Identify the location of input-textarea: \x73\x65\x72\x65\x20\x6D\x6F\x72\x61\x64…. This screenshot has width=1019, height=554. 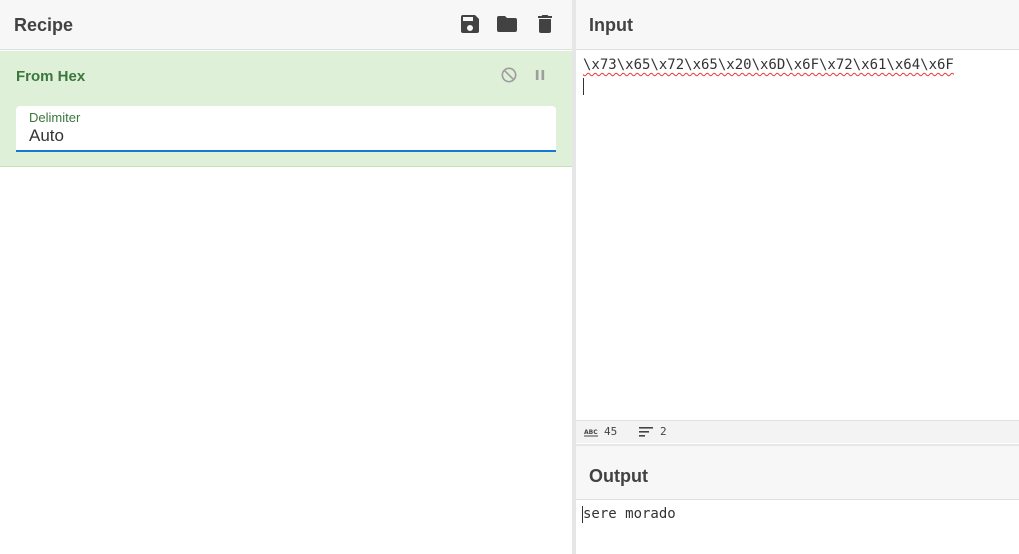
(768, 65).